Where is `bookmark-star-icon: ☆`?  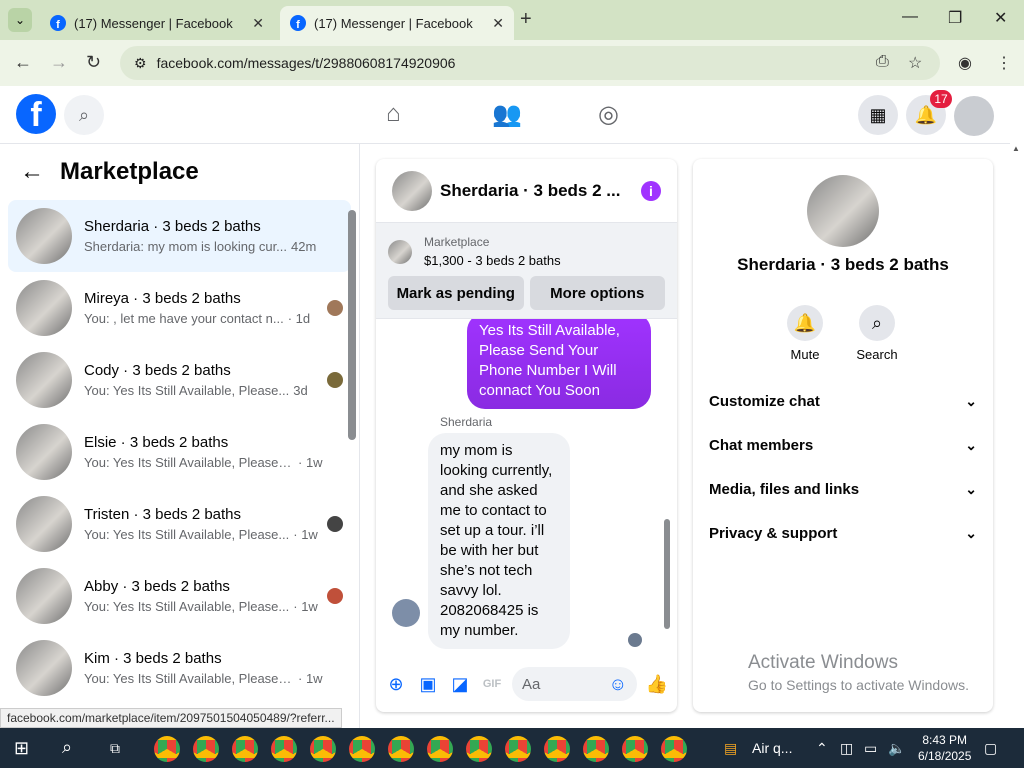 bookmark-star-icon: ☆ is located at coordinates (915, 63).